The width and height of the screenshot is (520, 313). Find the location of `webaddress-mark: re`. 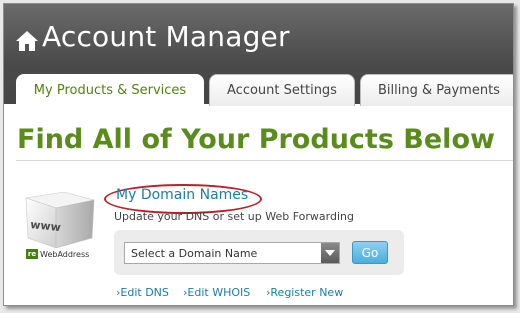

webaddress-mark: re is located at coordinates (32, 254).